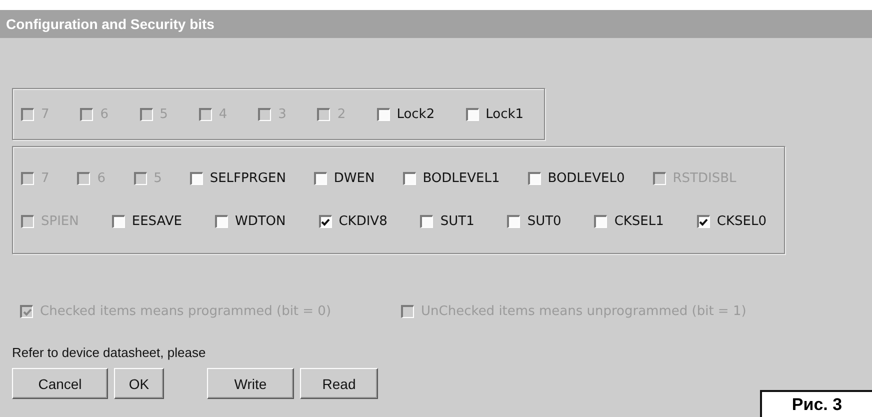 This screenshot has height=417, width=872. I want to click on checkbox-label: WDTON, so click(260, 221).